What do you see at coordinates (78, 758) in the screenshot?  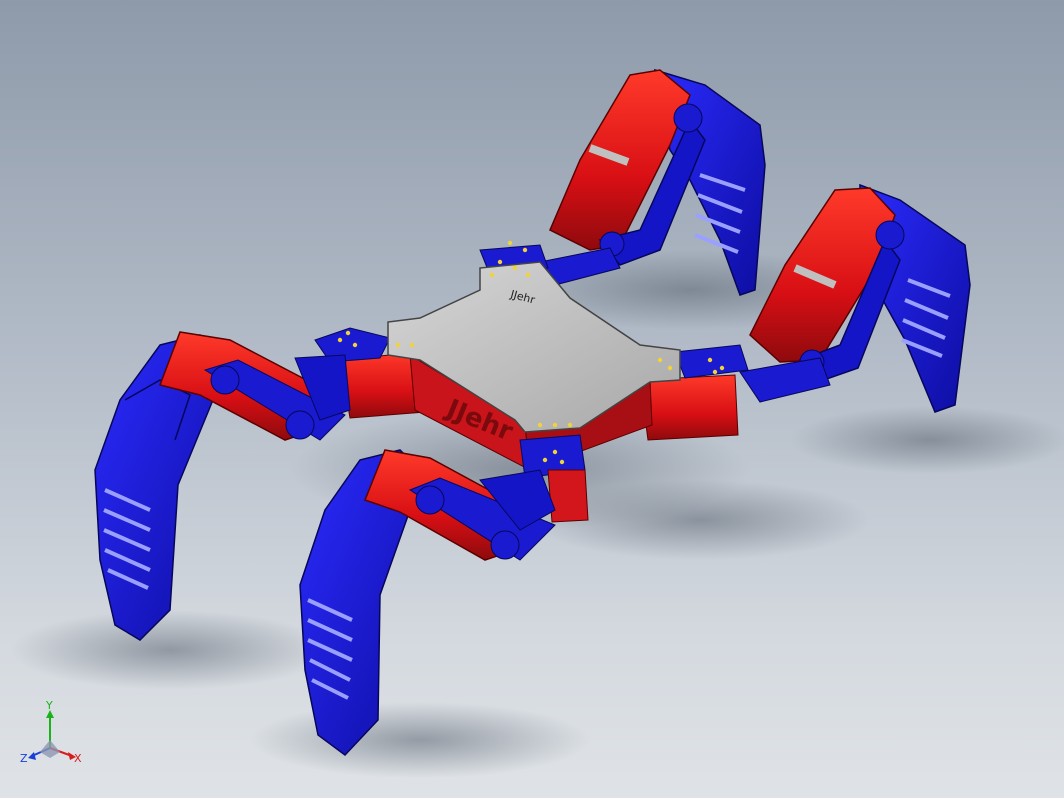 I see `x-axis-label: X` at bounding box center [78, 758].